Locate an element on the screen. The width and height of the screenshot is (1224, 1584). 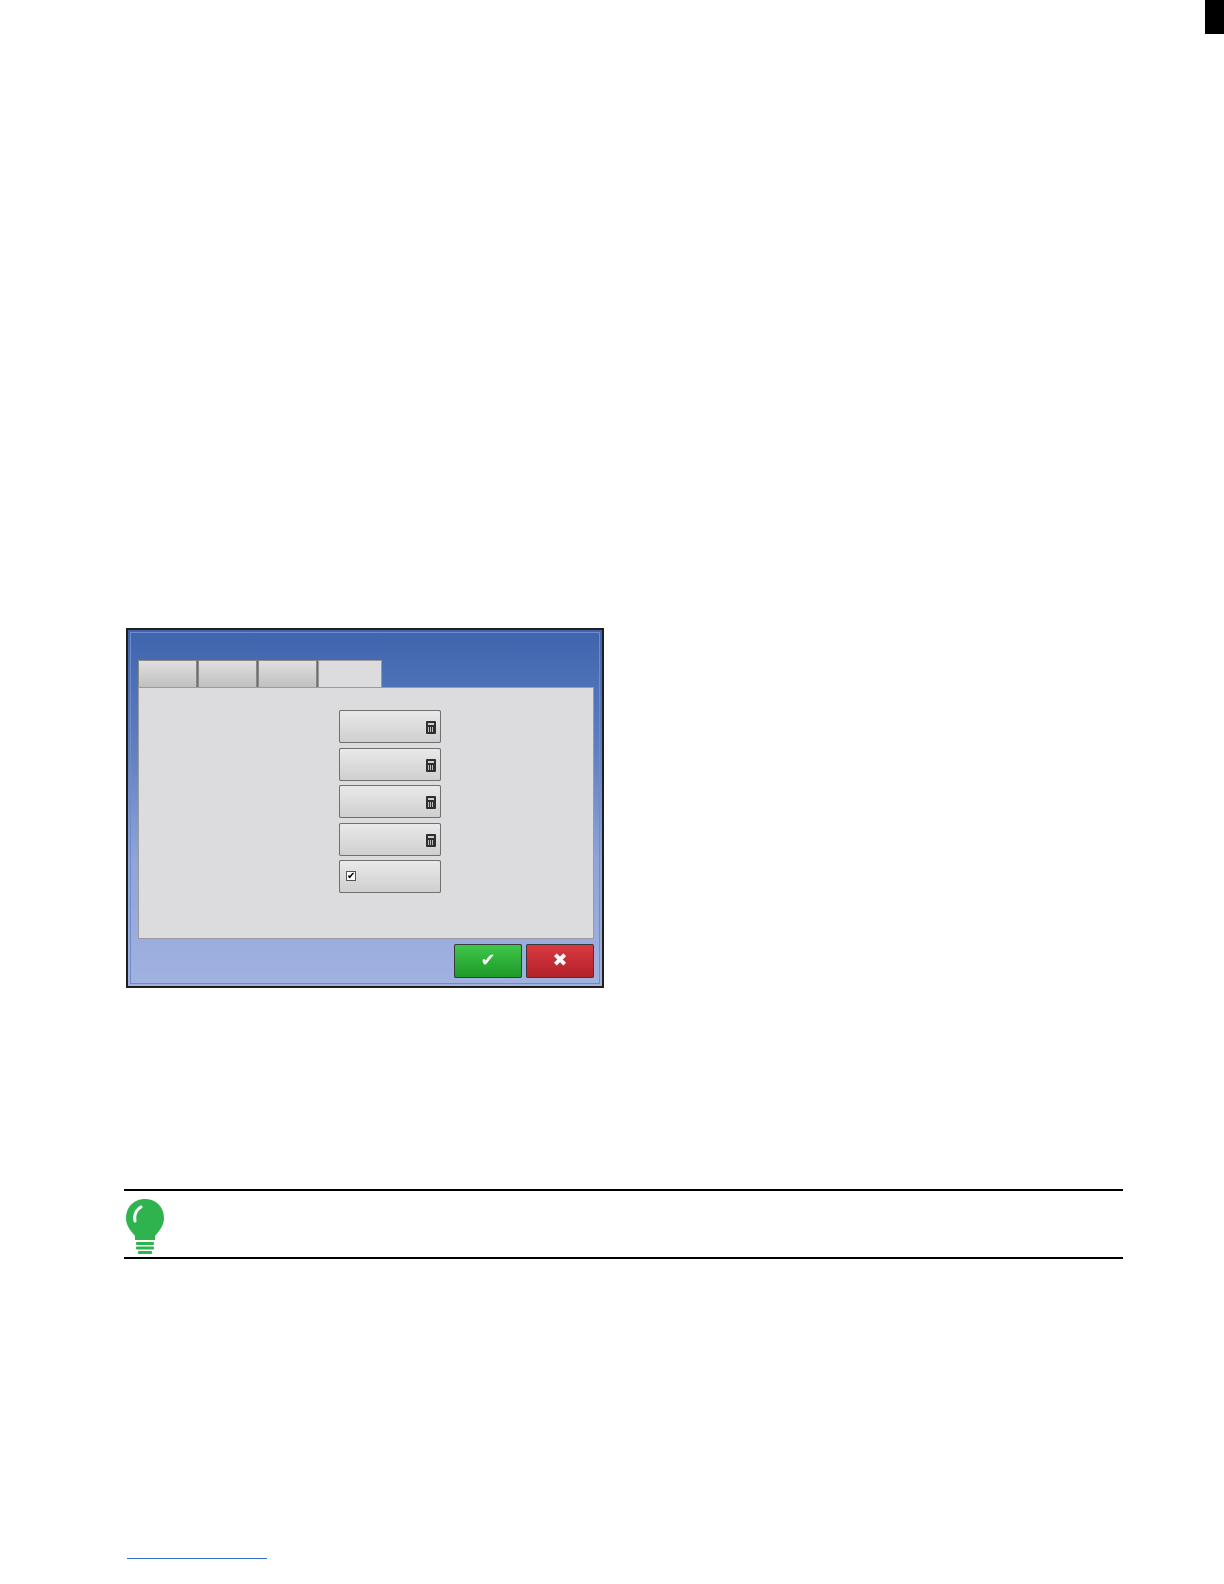
tip-top-rule is located at coordinates (623, 1190).